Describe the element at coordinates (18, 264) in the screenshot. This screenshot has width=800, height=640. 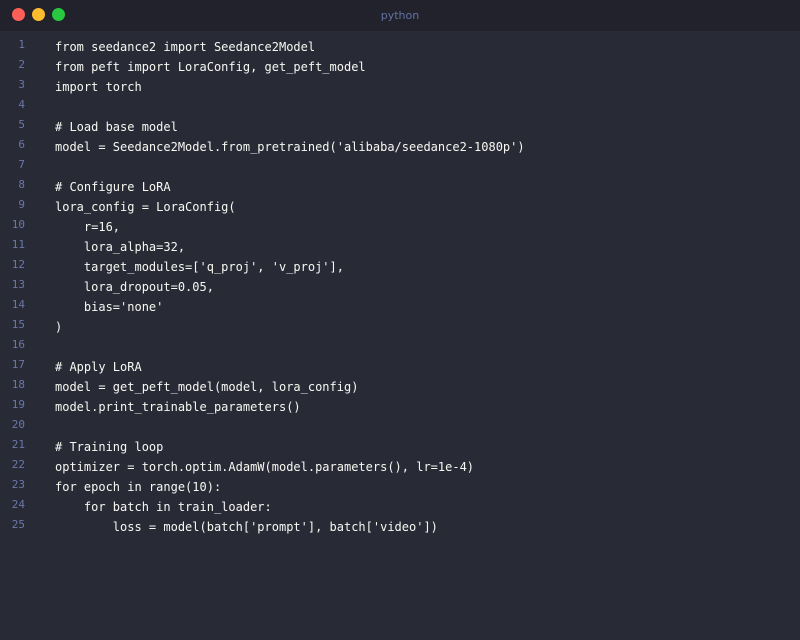
I see `line-number: 12` at that location.